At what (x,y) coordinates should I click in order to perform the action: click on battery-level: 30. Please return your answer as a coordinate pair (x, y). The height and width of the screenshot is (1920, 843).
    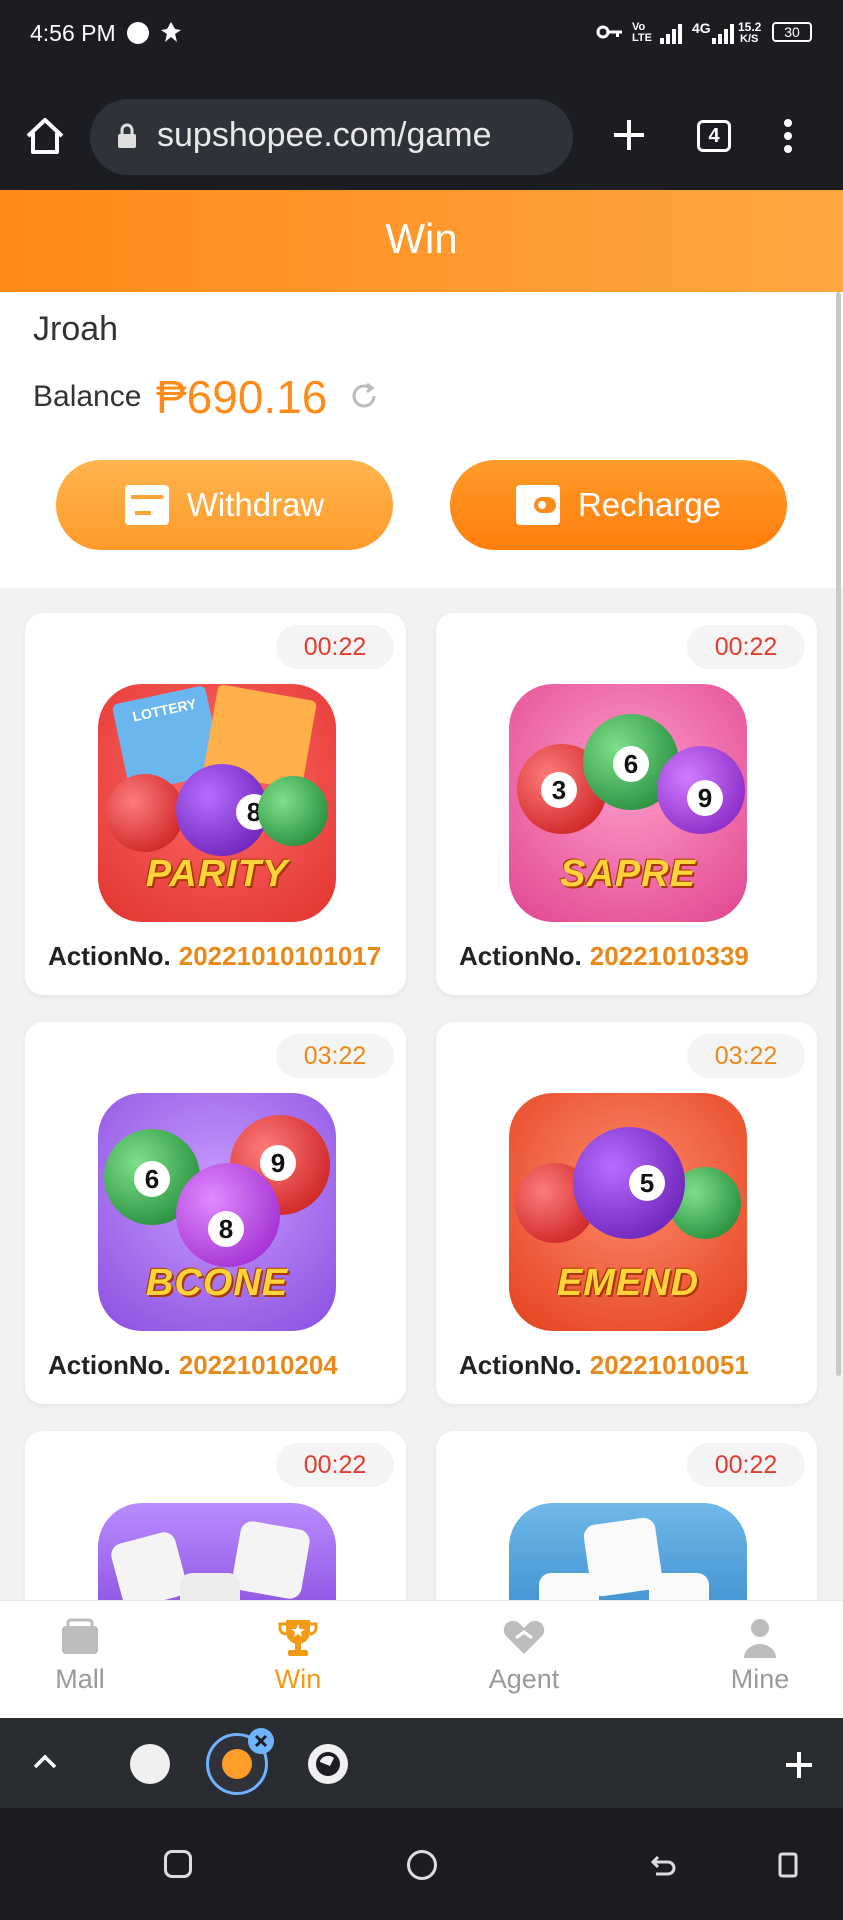
    Looking at the image, I should click on (792, 32).